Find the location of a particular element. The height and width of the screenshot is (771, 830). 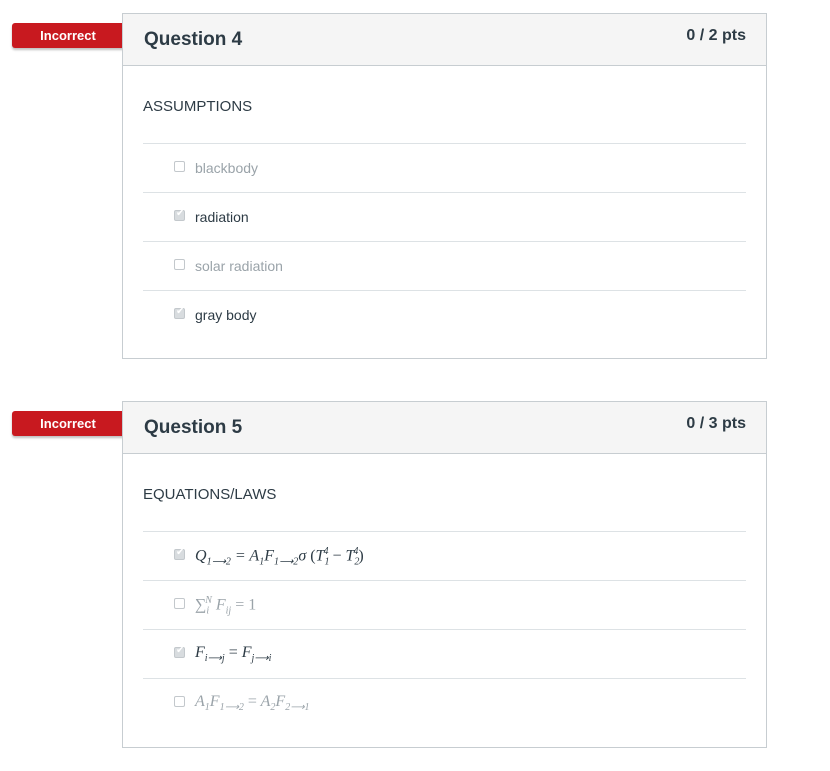

question-title: Question 5 is located at coordinates (193, 427).